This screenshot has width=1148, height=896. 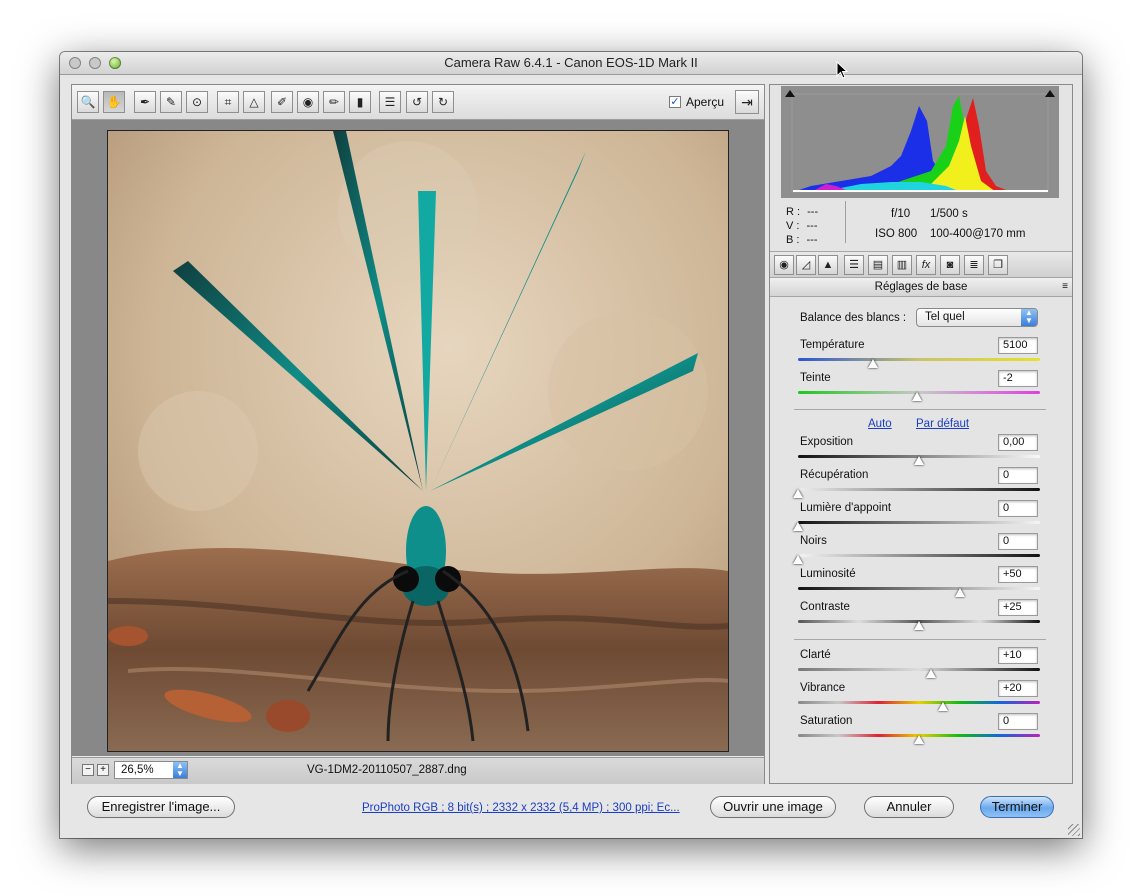 I want to click on white-balance-select: Tel quel ▲ ▼, so click(x=977, y=317).